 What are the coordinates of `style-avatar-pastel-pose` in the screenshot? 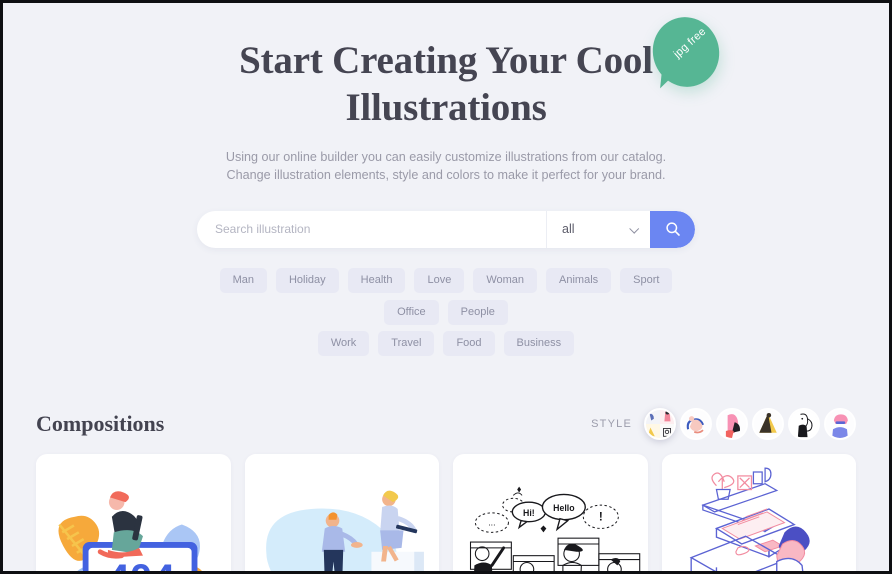 It's located at (696, 423).